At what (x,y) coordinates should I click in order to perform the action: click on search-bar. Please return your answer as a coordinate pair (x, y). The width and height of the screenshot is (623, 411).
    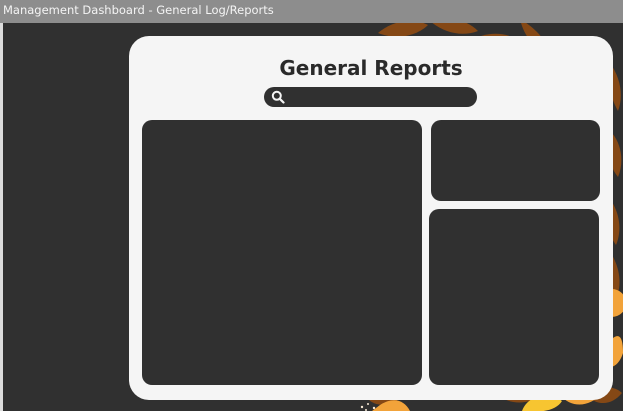
    Looking at the image, I should click on (370, 97).